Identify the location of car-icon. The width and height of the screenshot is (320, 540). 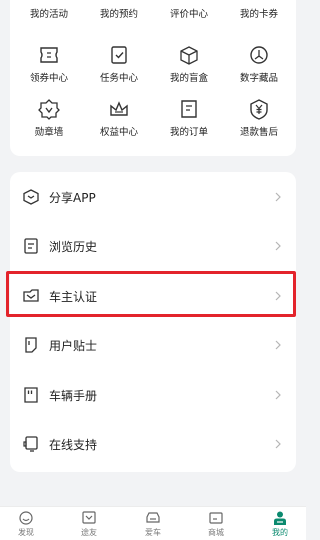
(153, 517).